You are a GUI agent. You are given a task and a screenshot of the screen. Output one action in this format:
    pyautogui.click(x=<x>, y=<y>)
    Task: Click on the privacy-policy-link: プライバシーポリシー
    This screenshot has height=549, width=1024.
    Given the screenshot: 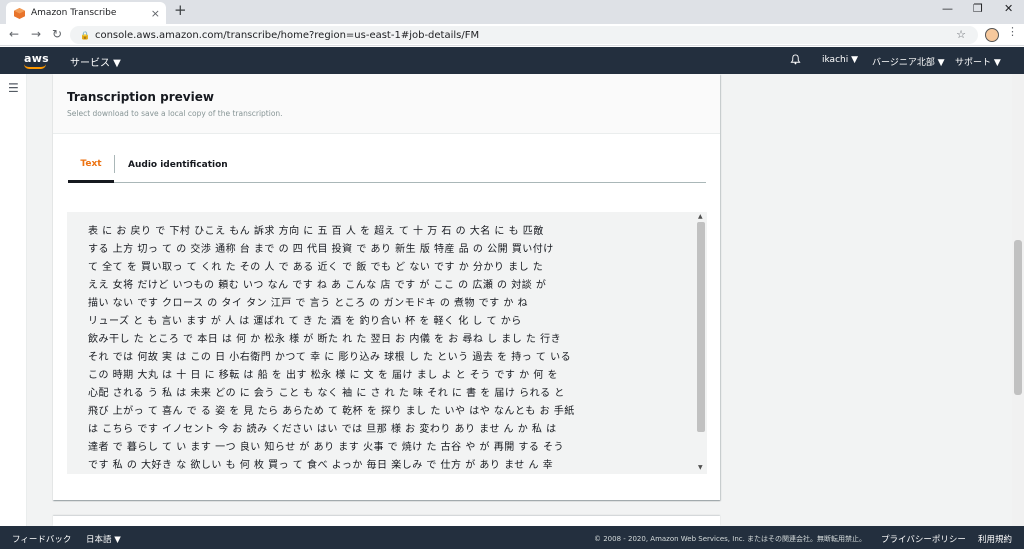 What is the action you would take?
    pyautogui.click(x=923, y=539)
    